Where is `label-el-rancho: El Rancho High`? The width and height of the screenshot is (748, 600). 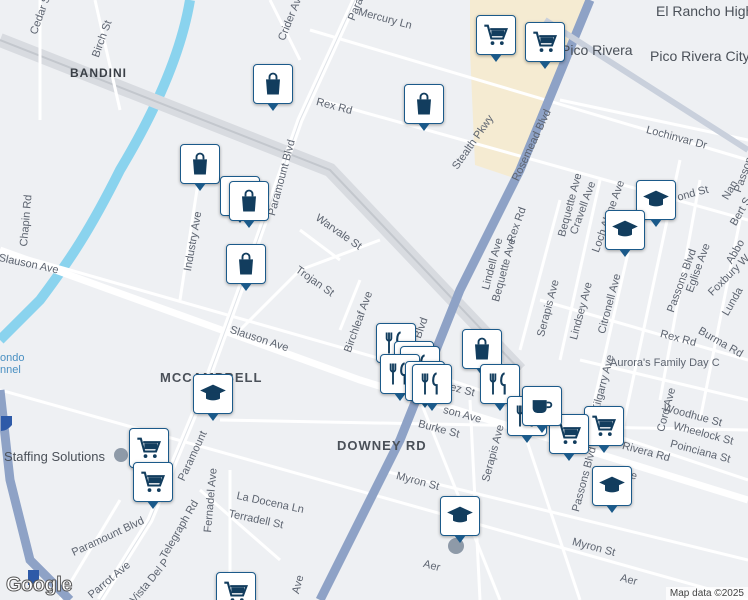 label-el-rancho: El Rancho High is located at coordinates (702, 11).